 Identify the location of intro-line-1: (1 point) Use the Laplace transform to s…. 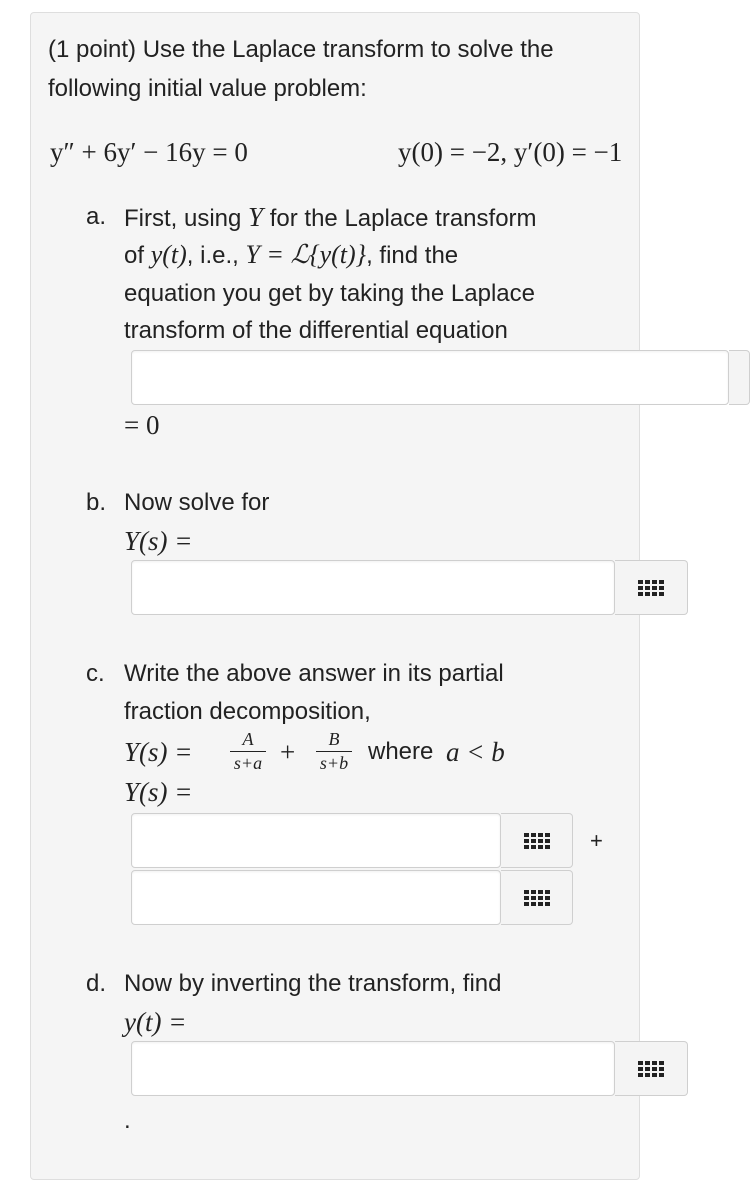
(301, 49).